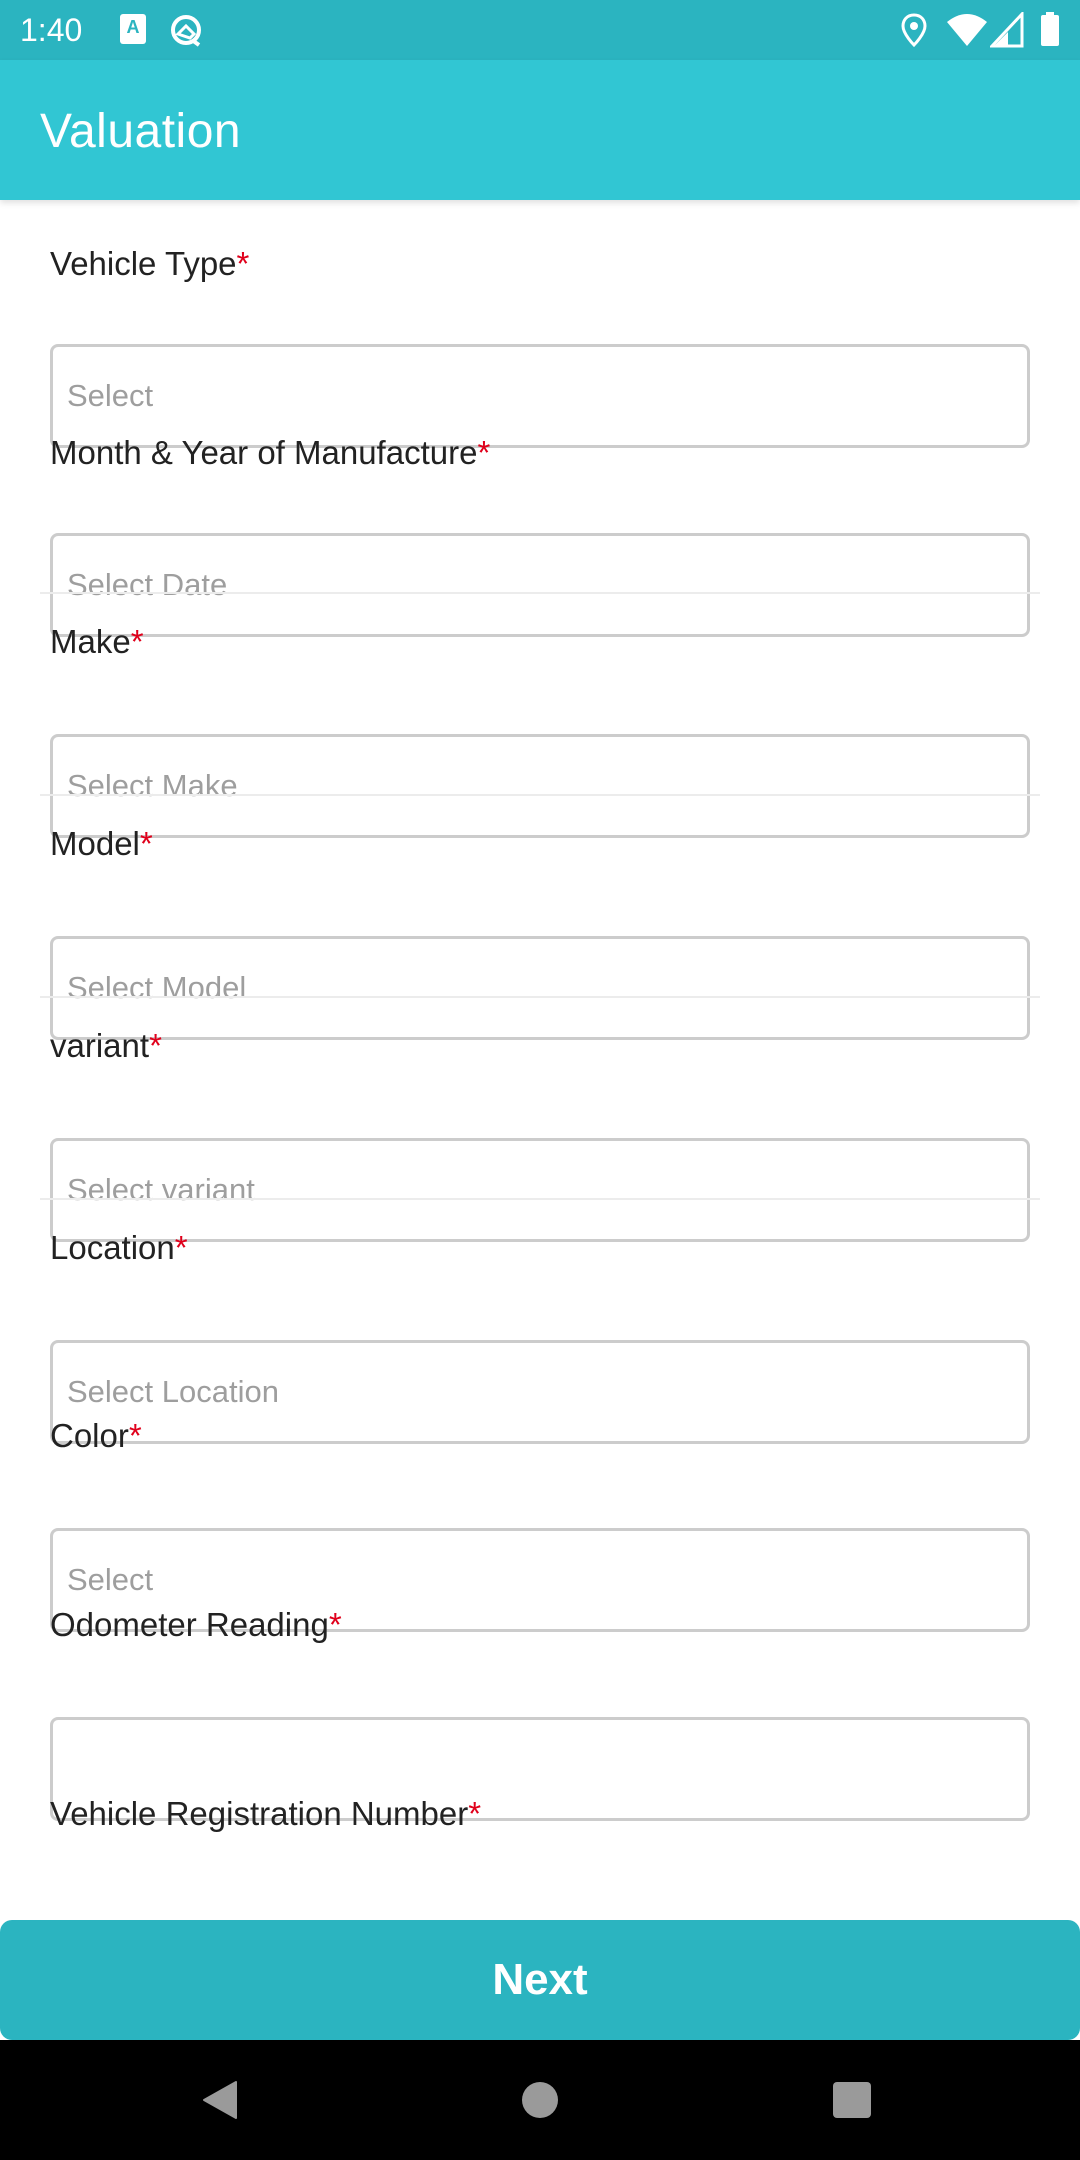 The height and width of the screenshot is (2160, 1080). What do you see at coordinates (540, 130) in the screenshot?
I see `app-bar: Valuation` at bounding box center [540, 130].